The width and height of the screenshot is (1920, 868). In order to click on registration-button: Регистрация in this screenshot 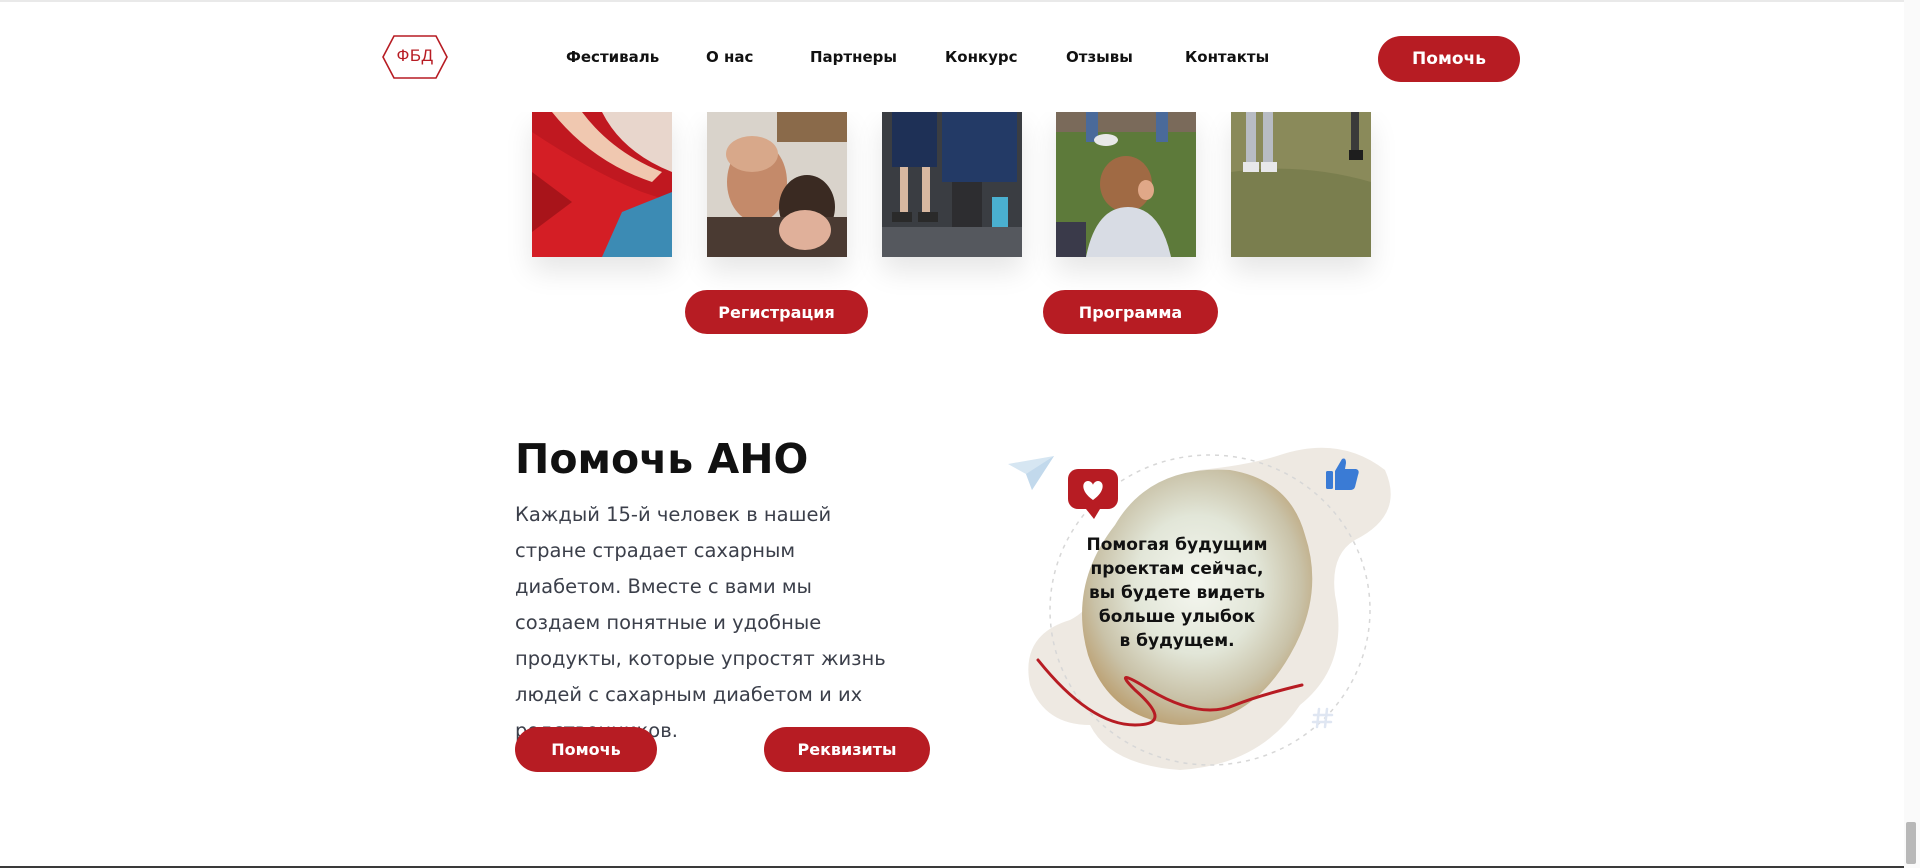, I will do `click(776, 312)`.